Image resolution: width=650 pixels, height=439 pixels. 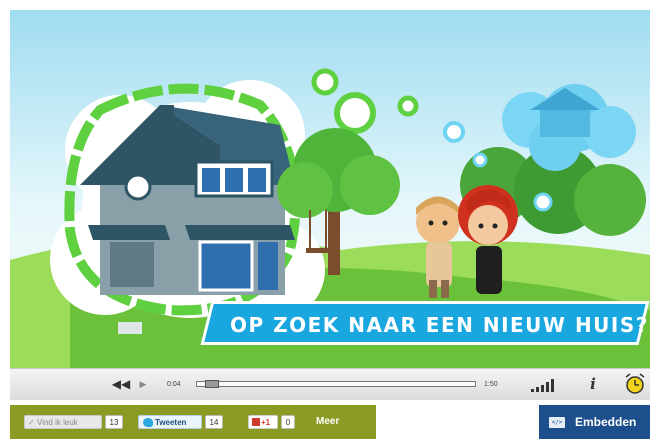 I want to click on gplus-label: +1, so click(x=266, y=422).